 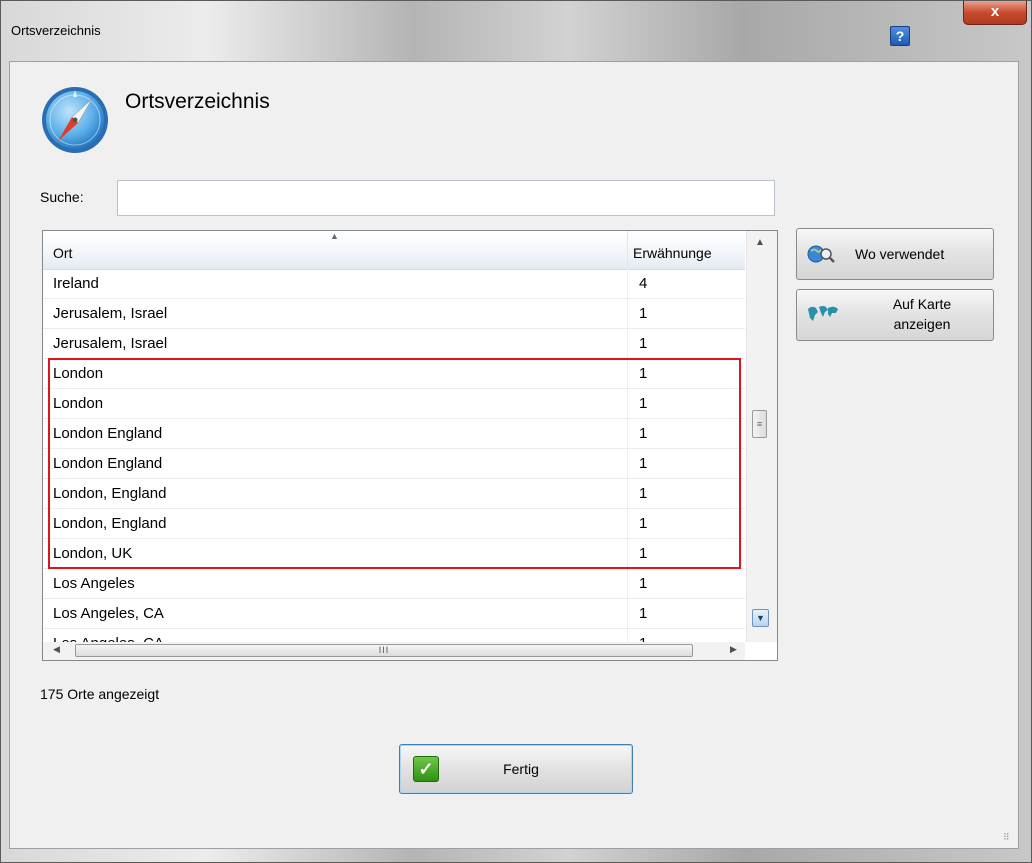 I want to click on horizontal-scroll-thumb: III, so click(x=384, y=650).